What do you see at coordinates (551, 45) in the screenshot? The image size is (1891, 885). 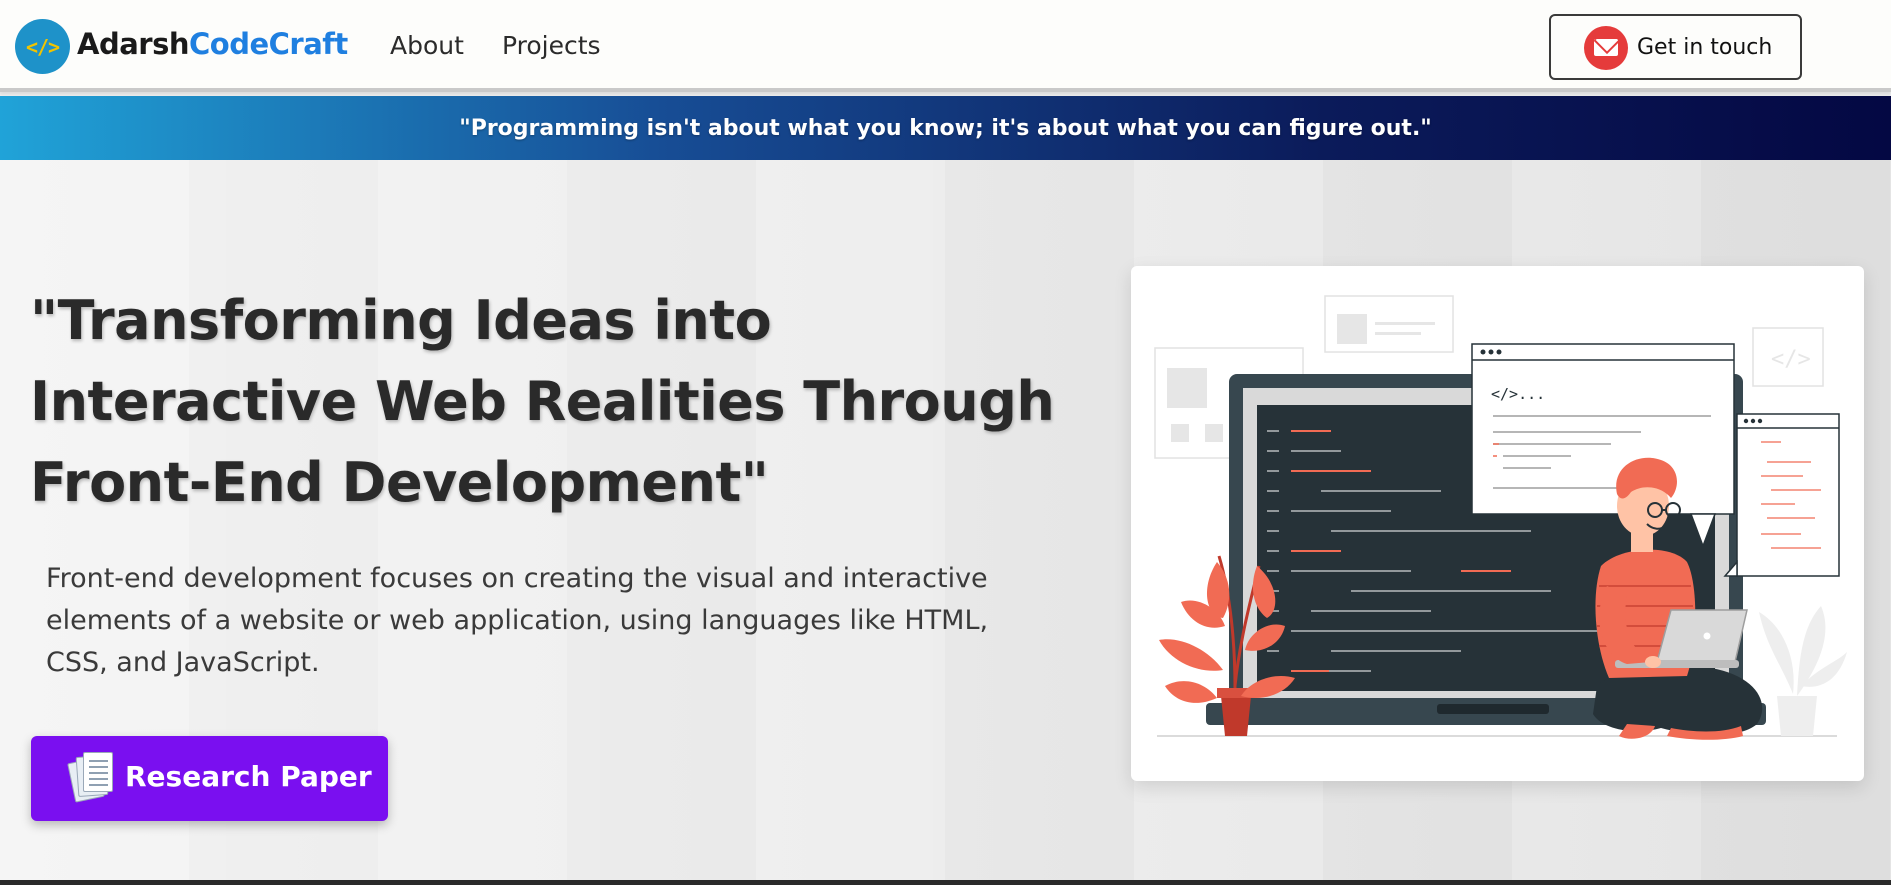 I see `nav-link-projects: Projects` at bounding box center [551, 45].